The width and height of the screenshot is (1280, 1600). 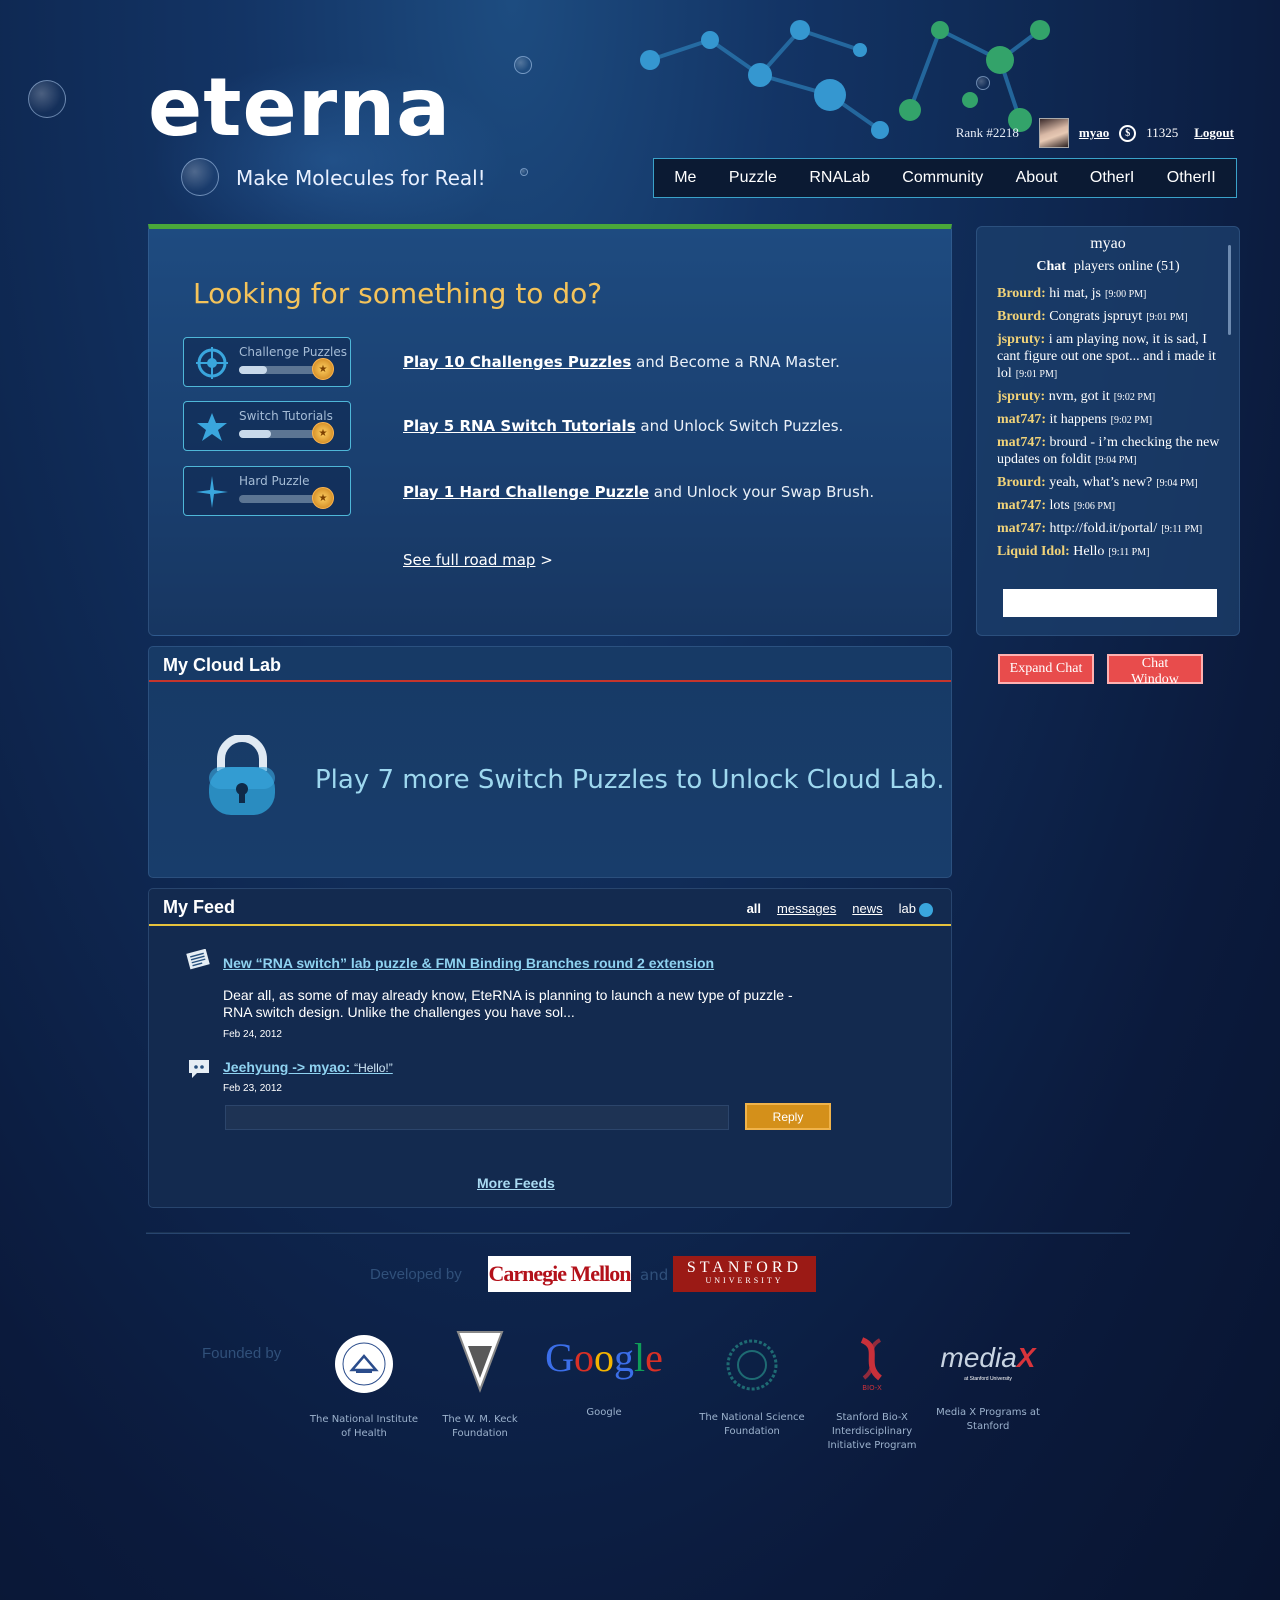 What do you see at coordinates (222, 665) in the screenshot?
I see `cloud-lab-title: My Cloud Lab` at bounding box center [222, 665].